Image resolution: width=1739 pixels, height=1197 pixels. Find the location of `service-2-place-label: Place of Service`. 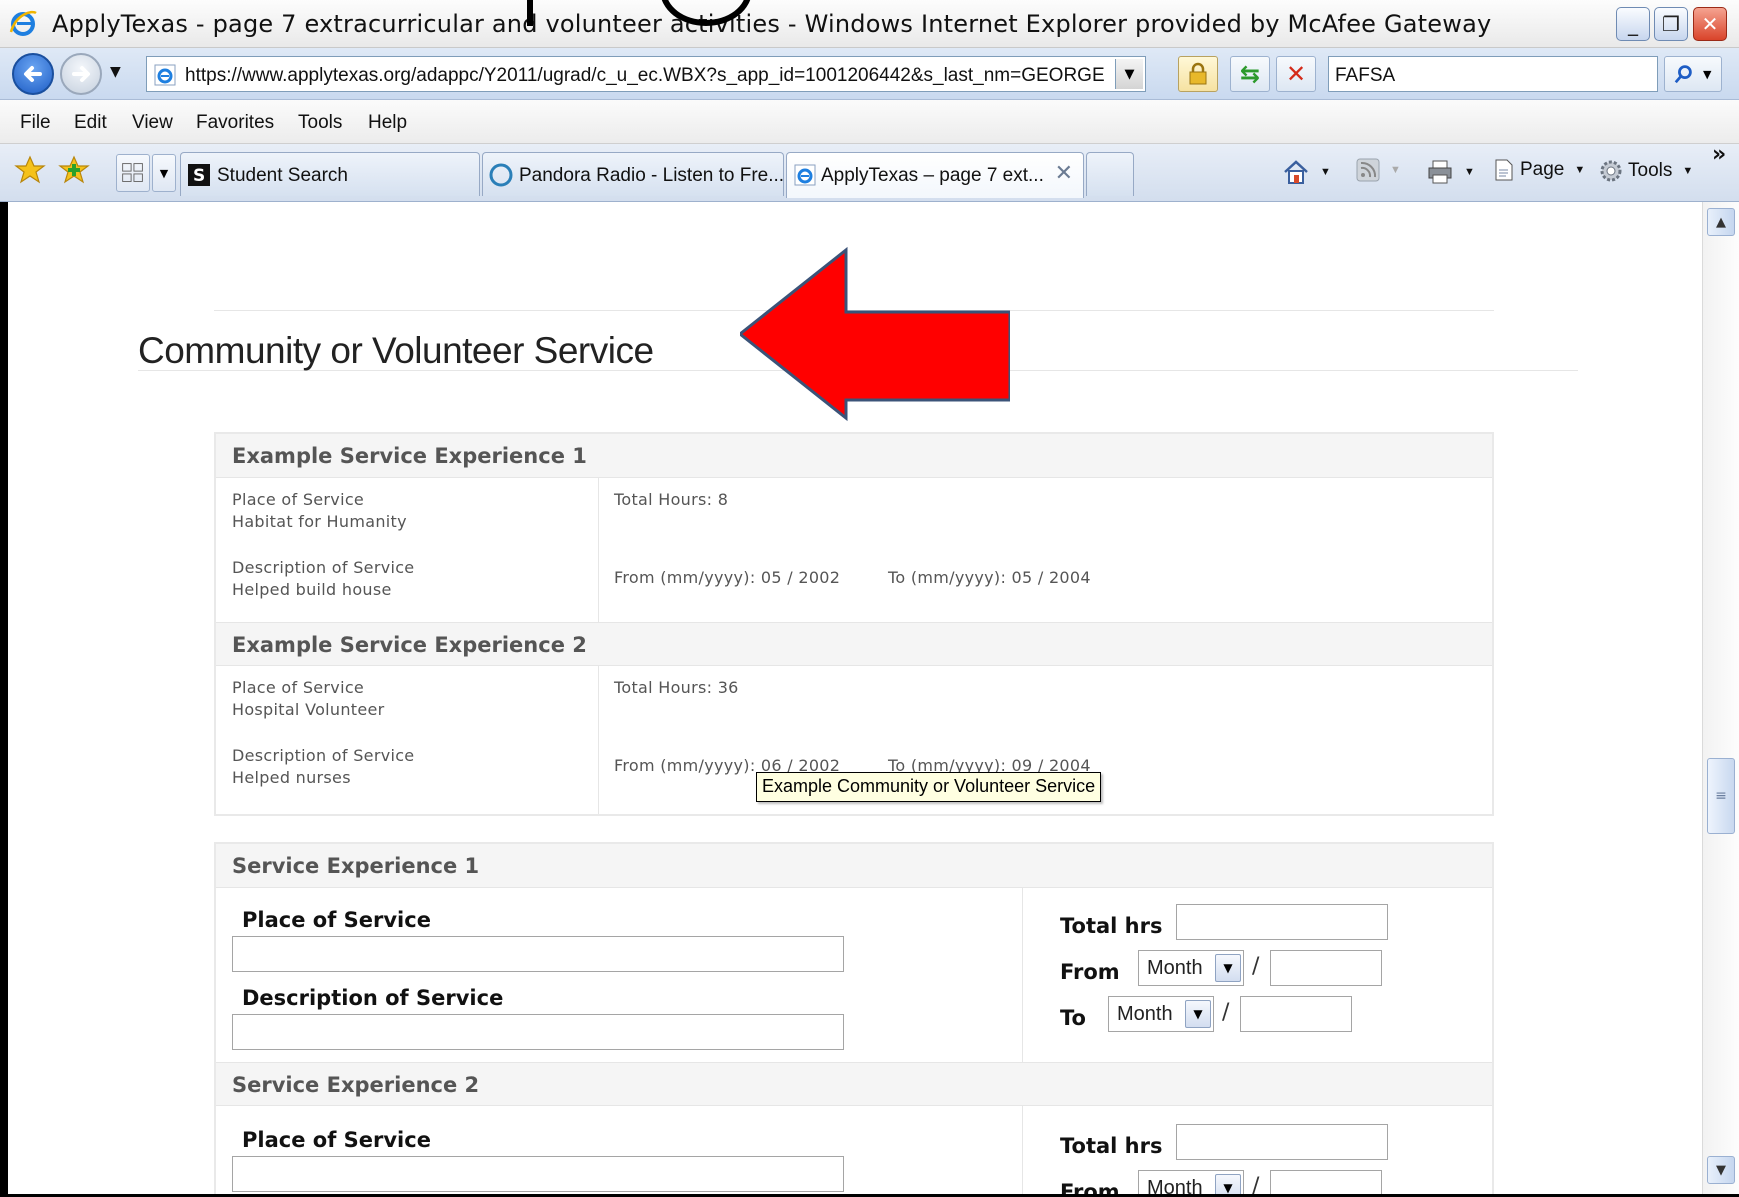

service-2-place-label: Place of Service is located at coordinates (336, 1140).